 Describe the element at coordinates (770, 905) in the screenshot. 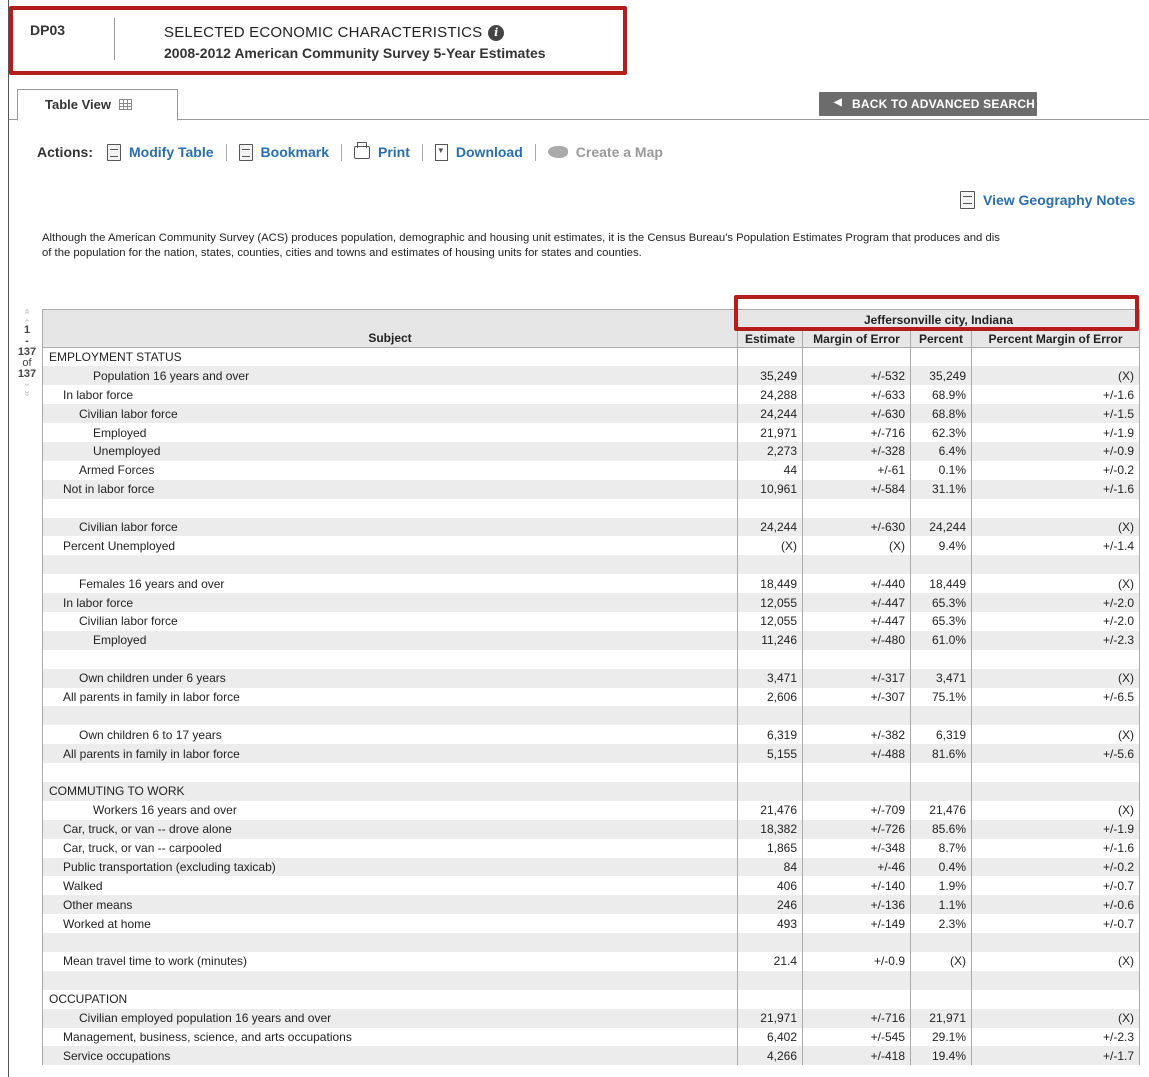

I see `row-estimate: 246` at that location.